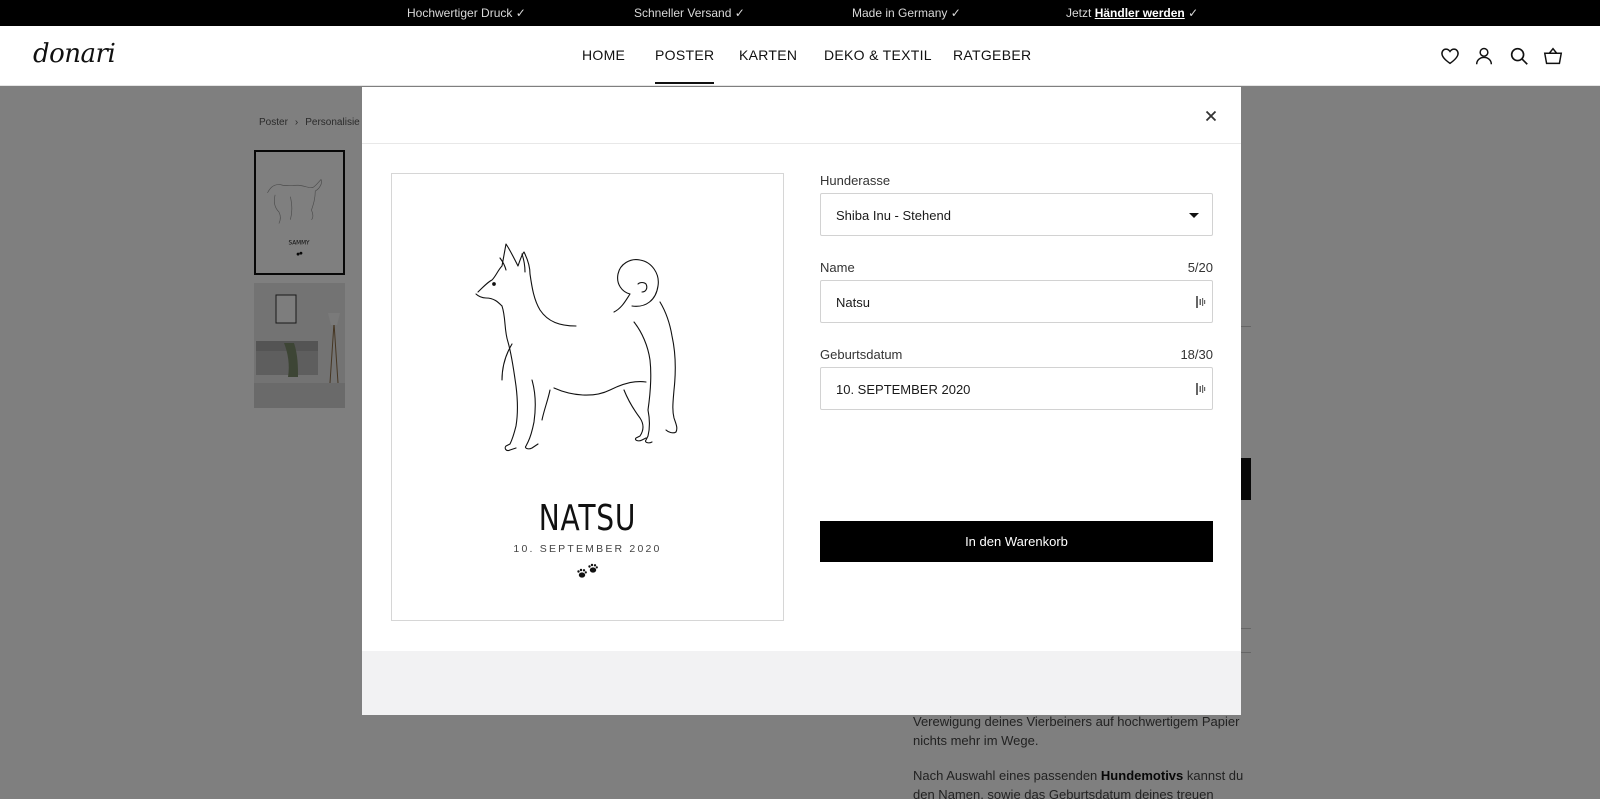 Image resolution: width=1600 pixels, height=799 pixels. What do you see at coordinates (1200, 267) in the screenshot?
I see `name-char-count: 5/20` at bounding box center [1200, 267].